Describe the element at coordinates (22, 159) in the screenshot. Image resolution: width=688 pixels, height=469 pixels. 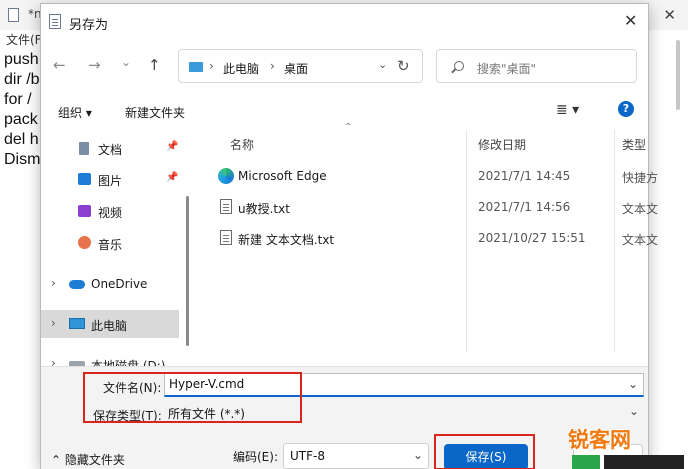
I see `notepad-line: Dism` at that location.